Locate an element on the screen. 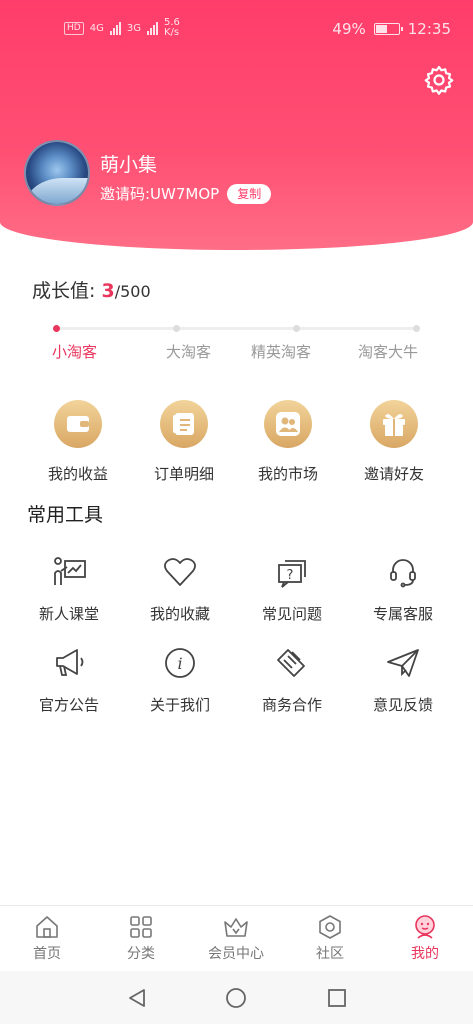 The width and height of the screenshot is (473, 1024). network-4g-label: 4G is located at coordinates (96, 28).